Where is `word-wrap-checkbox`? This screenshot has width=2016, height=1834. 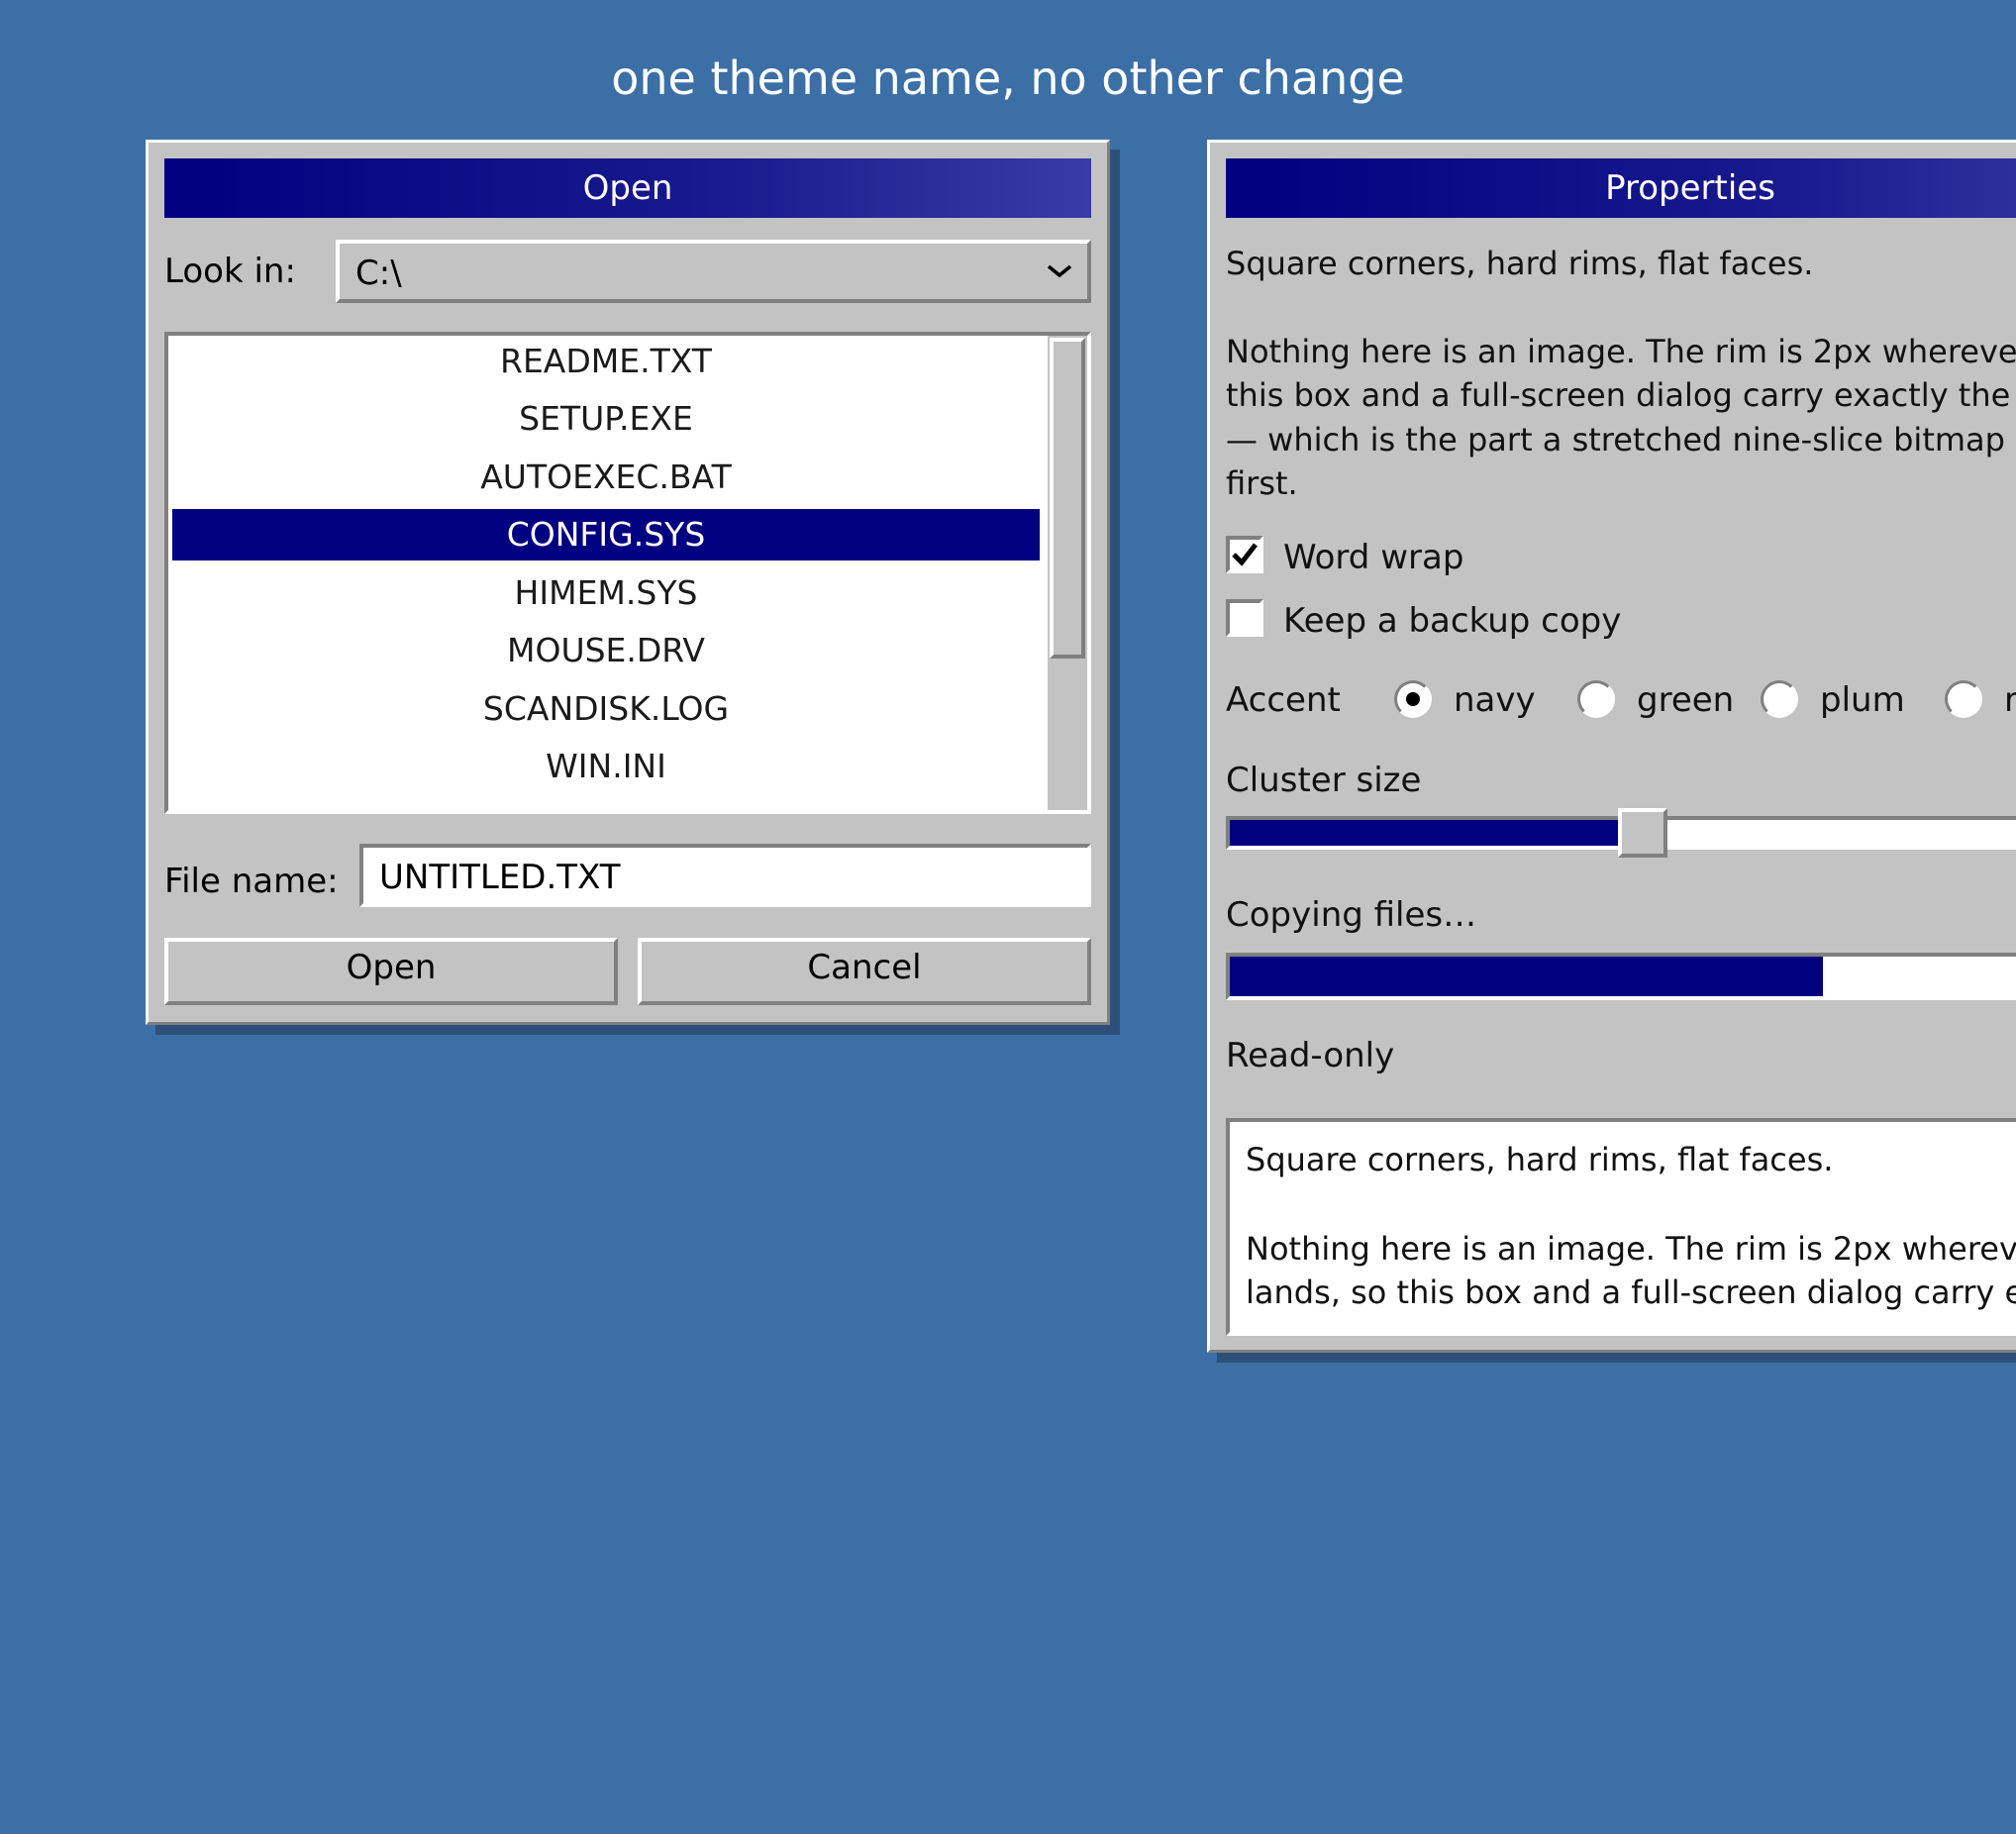 word-wrap-checkbox is located at coordinates (1244, 554).